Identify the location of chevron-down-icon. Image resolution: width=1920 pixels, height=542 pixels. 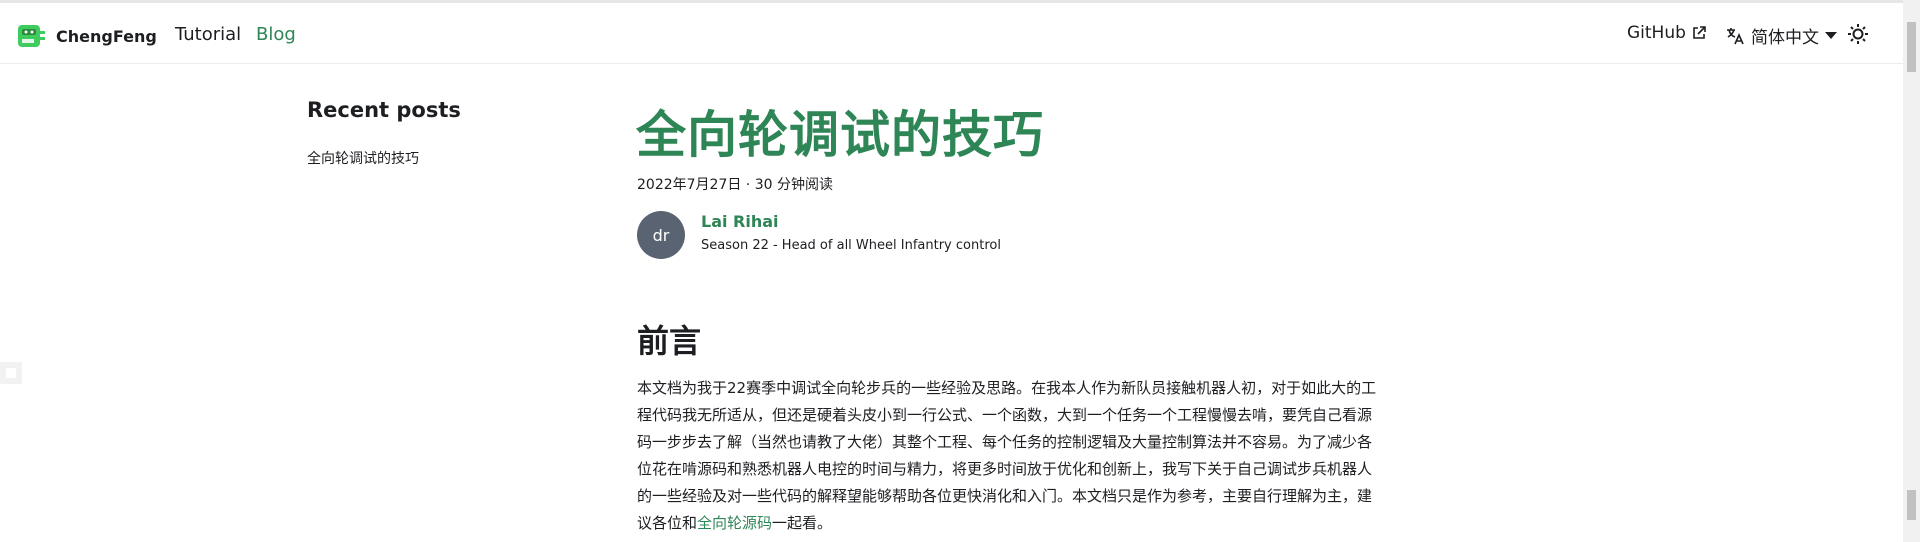
(1831, 35).